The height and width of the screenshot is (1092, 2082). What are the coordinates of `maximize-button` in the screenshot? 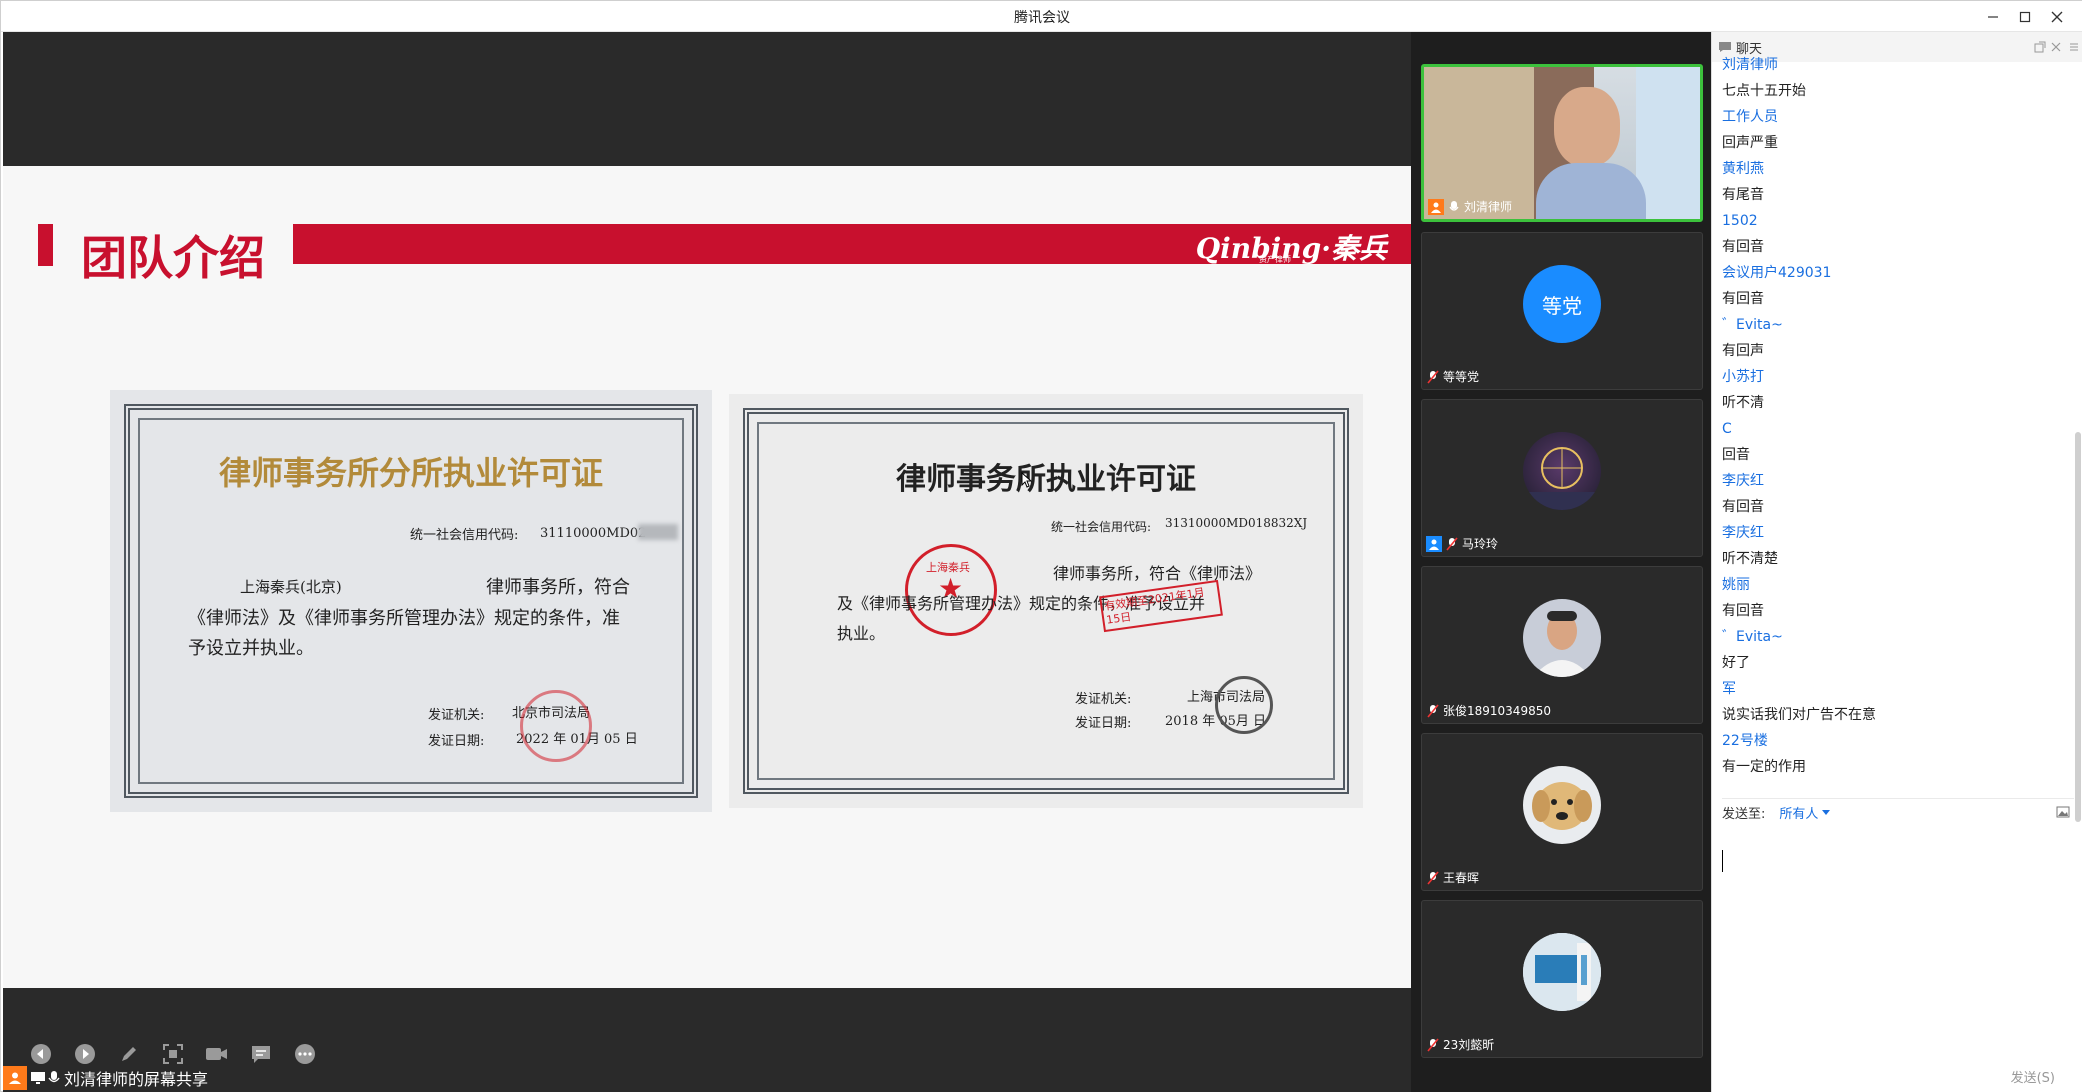 It's located at (2025, 16).